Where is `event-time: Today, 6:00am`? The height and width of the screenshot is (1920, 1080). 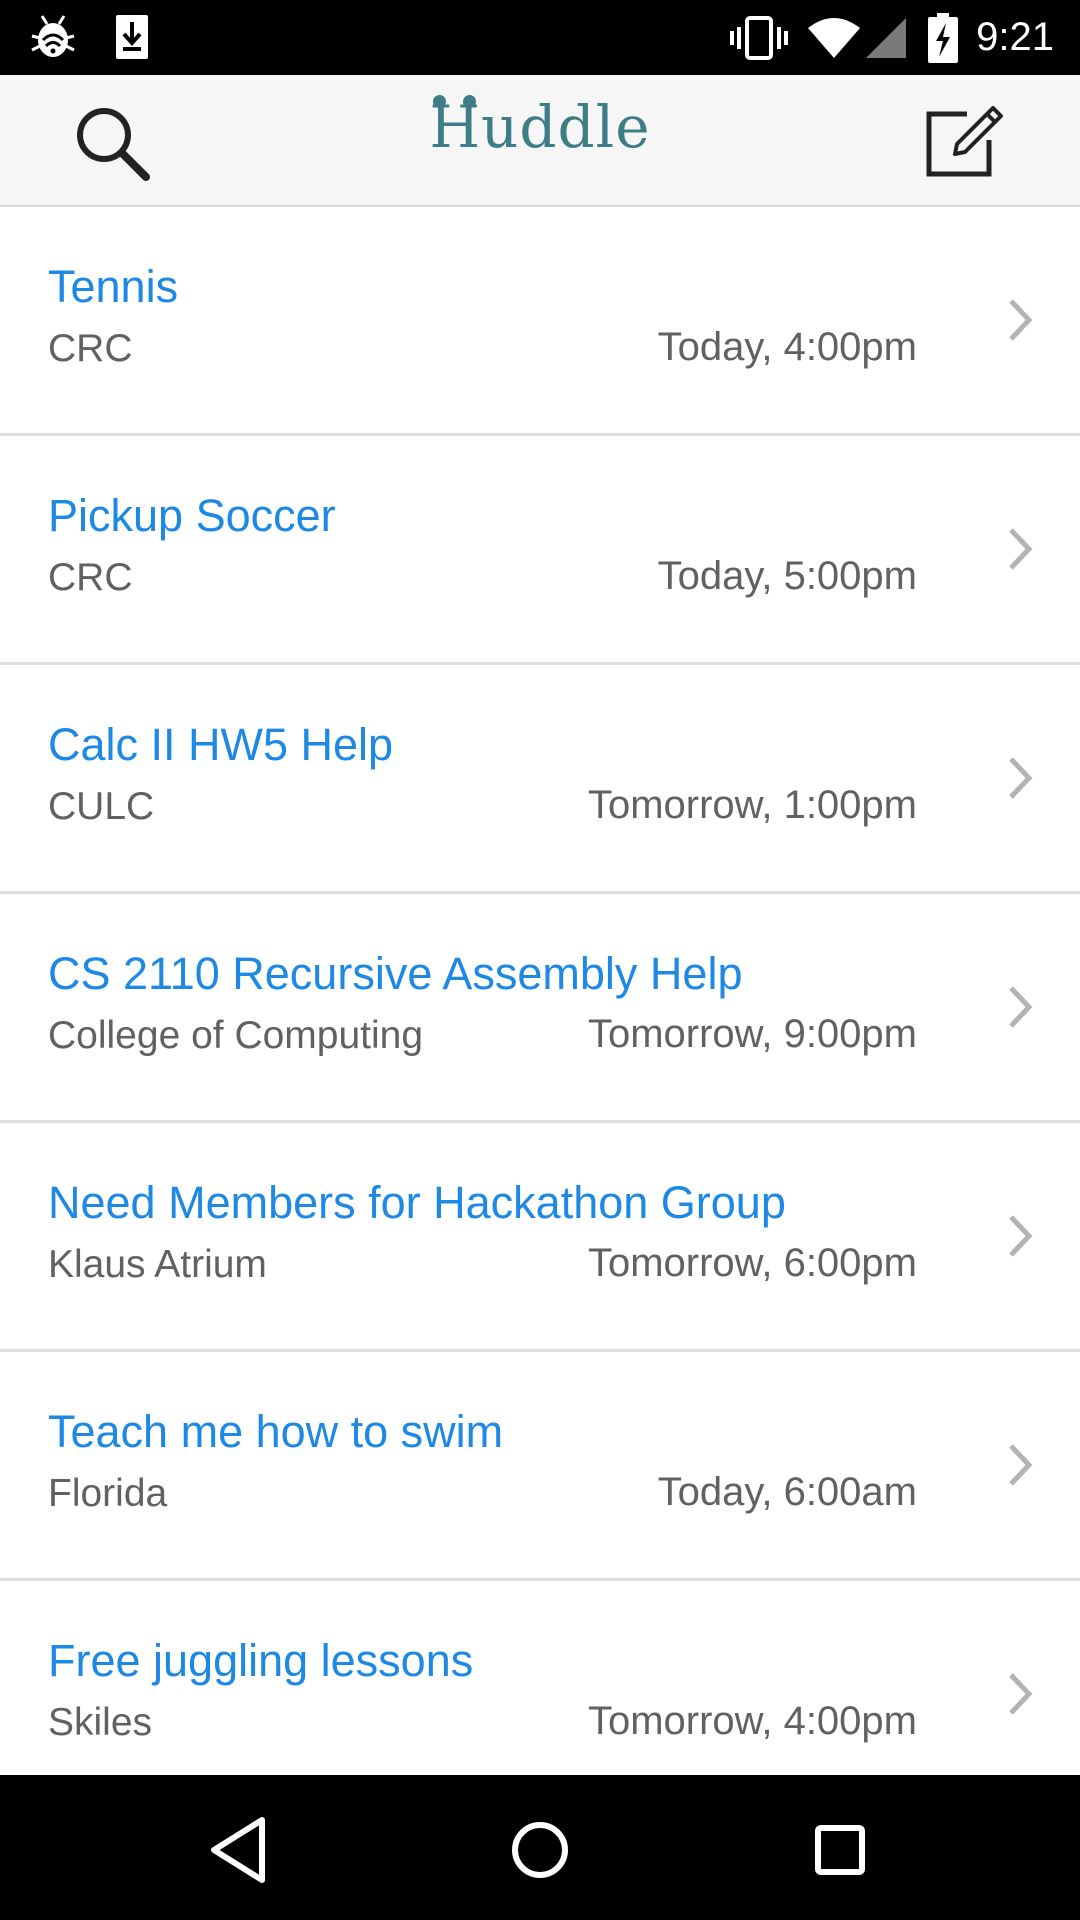 event-time: Today, 6:00am is located at coordinates (787, 1492).